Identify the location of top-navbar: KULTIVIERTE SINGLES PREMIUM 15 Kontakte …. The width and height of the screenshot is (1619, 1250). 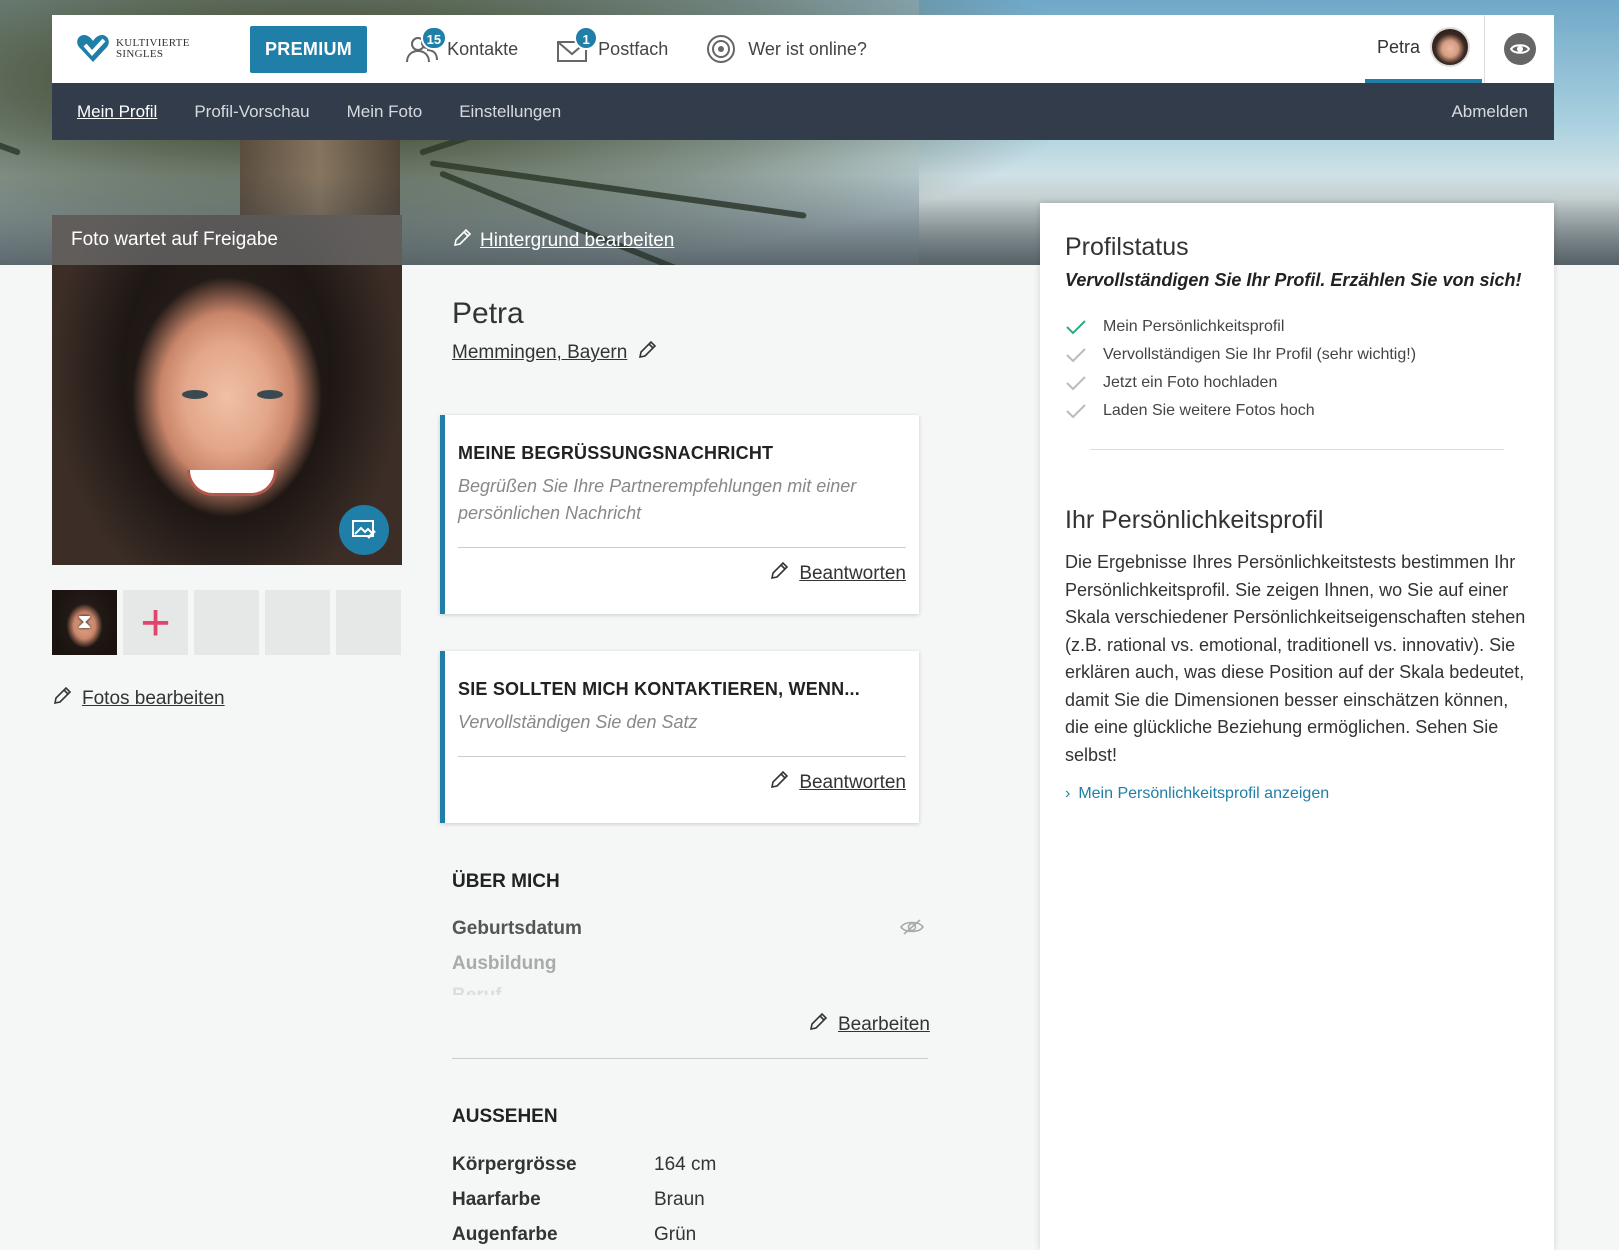
(803, 49).